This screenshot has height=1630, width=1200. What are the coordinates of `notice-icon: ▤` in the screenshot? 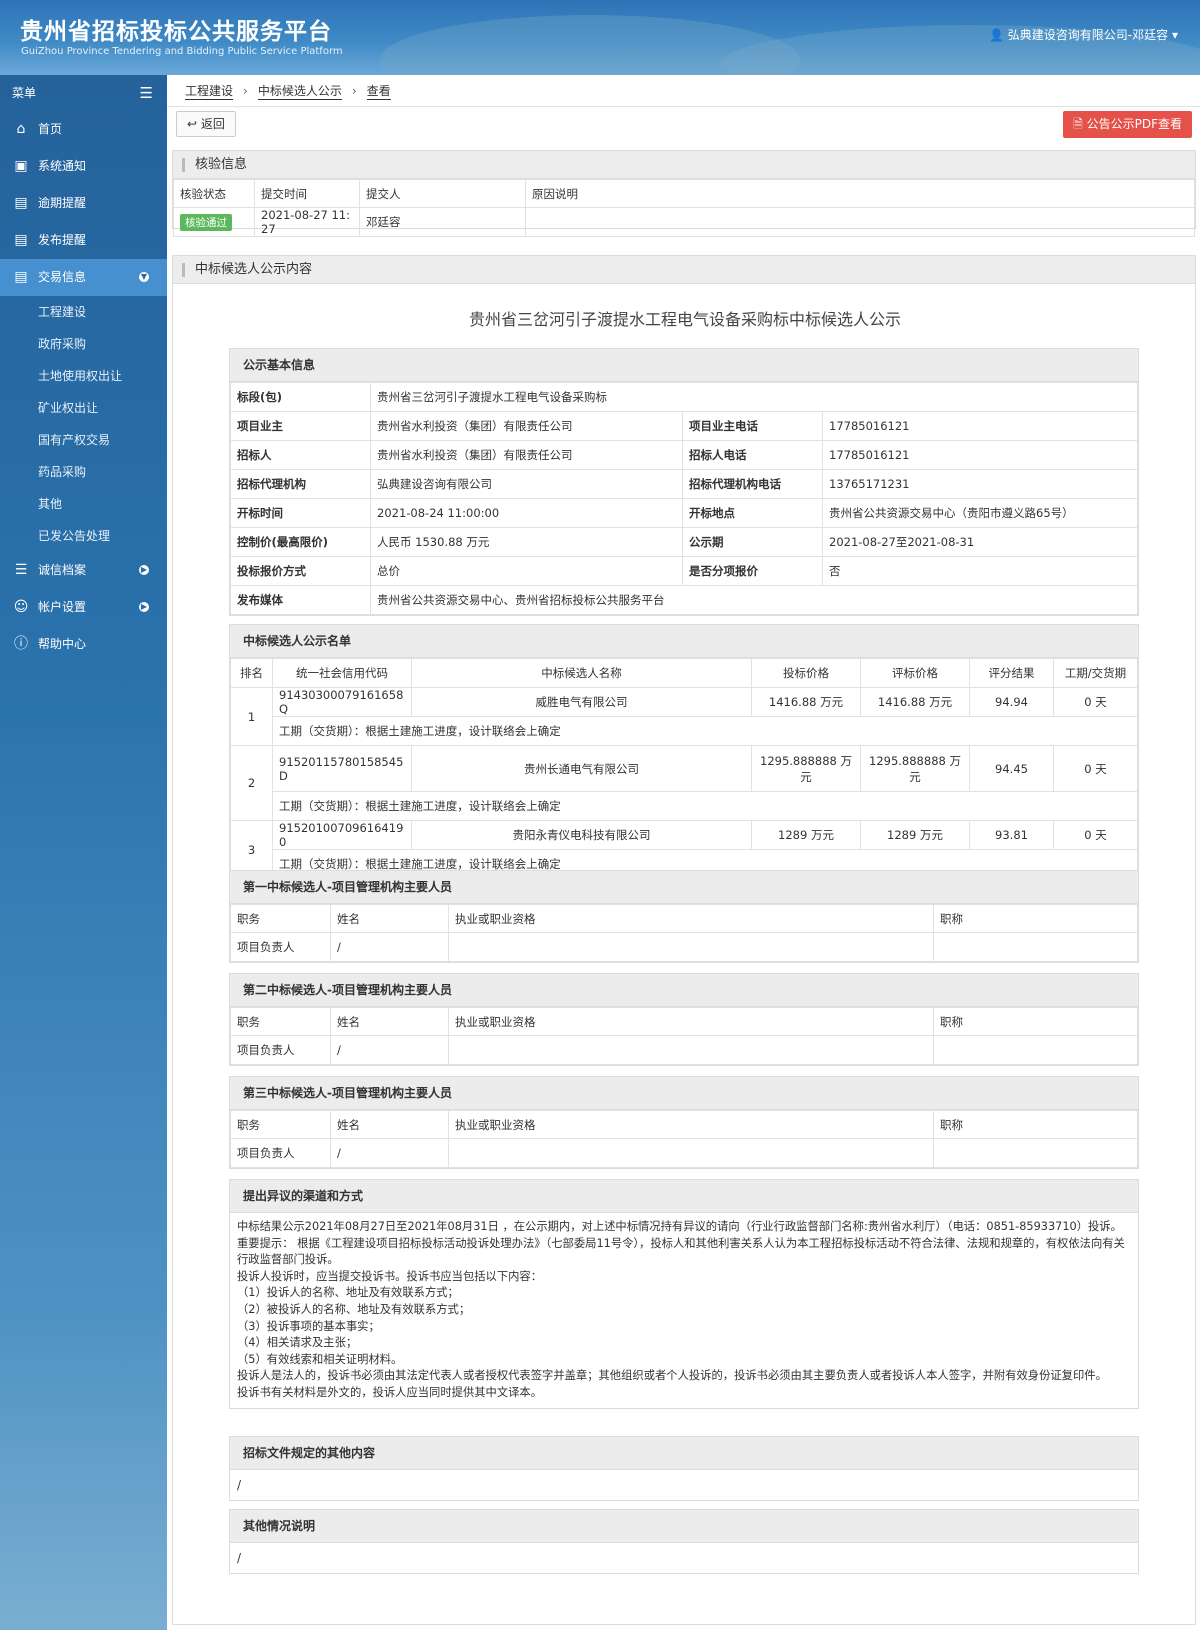 It's located at (21, 277).